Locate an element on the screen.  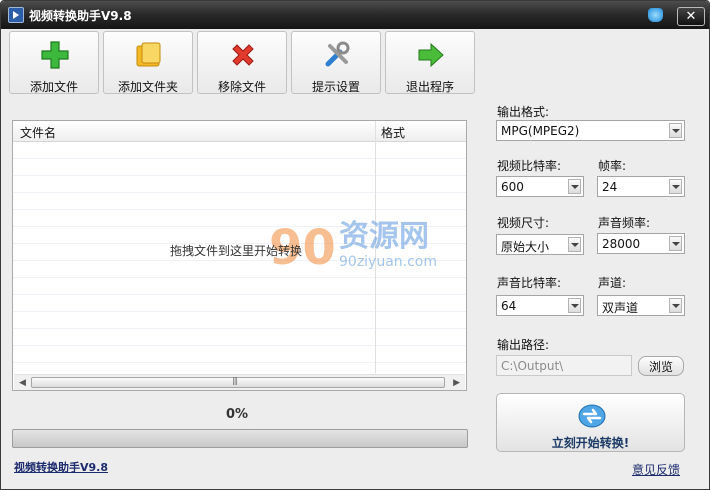
scroll-thumb: ||| is located at coordinates (238, 382).